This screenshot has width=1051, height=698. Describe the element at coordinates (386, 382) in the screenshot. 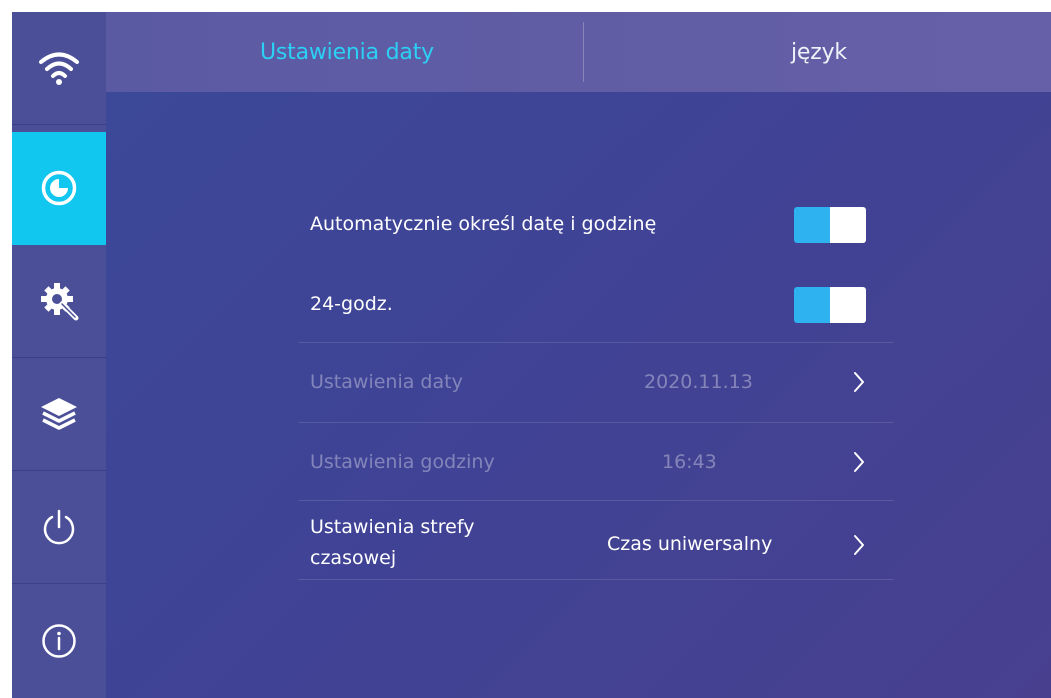

I see `date-setting-label: Ustawienia daty` at that location.